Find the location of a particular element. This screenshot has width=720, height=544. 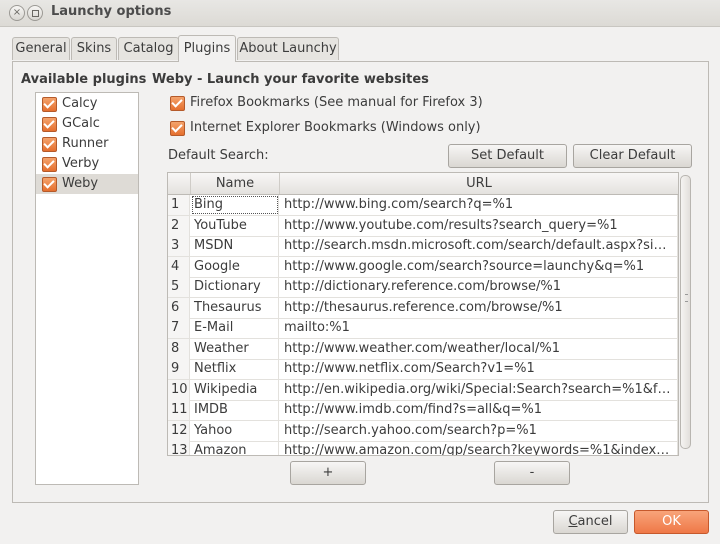

table-header: Name URL is located at coordinates (423, 184).